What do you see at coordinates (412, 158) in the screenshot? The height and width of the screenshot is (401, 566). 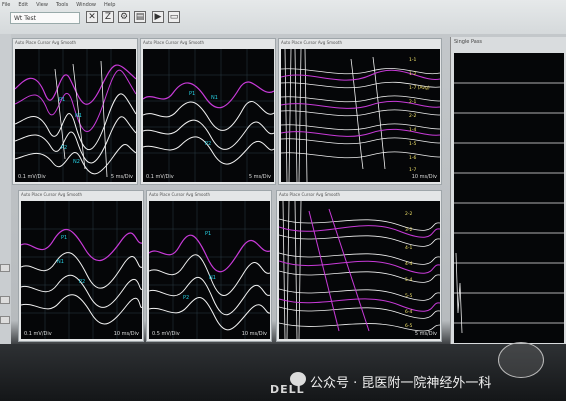 I see `channel-label: 1-6` at bounding box center [412, 158].